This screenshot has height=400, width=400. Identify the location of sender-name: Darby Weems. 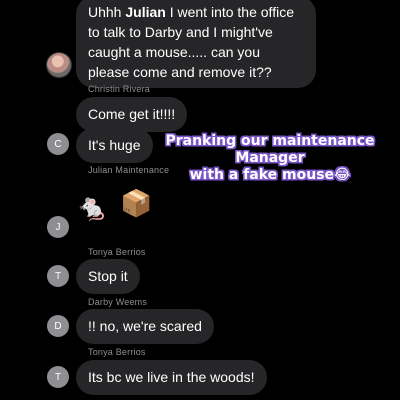
(118, 302).